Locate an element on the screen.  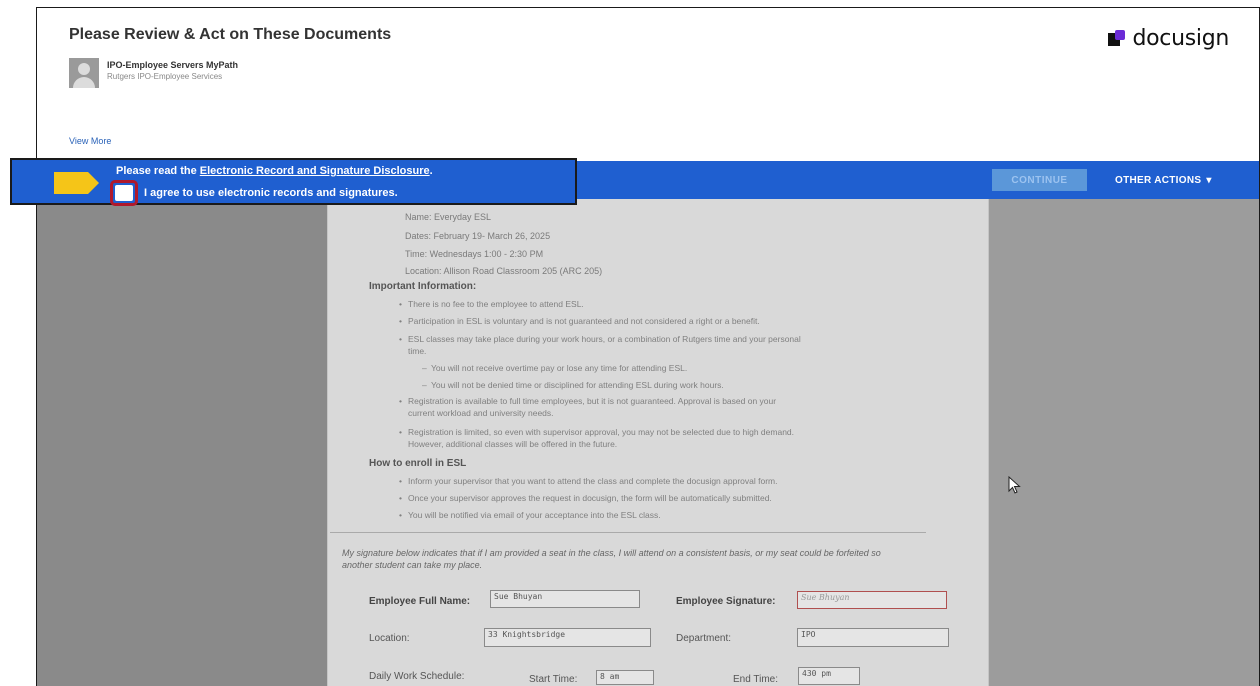
other-actions-menu: OTHER ACTIONS ▾ is located at coordinates (1163, 180).